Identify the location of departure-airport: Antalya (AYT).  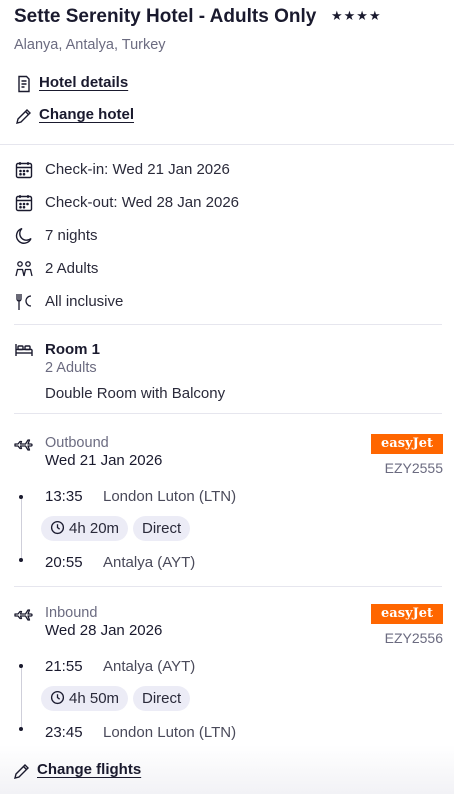
(149, 666).